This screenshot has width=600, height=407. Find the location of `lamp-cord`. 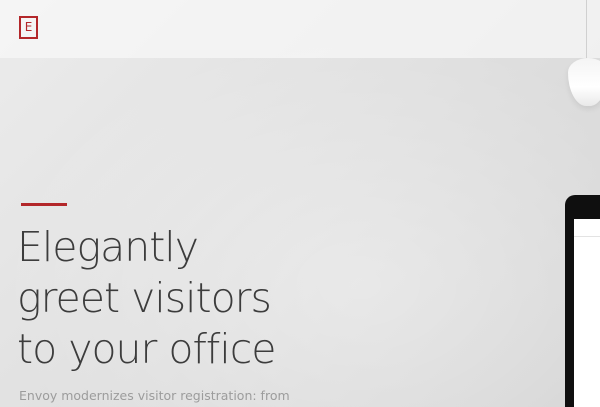

lamp-cord is located at coordinates (586, 31).